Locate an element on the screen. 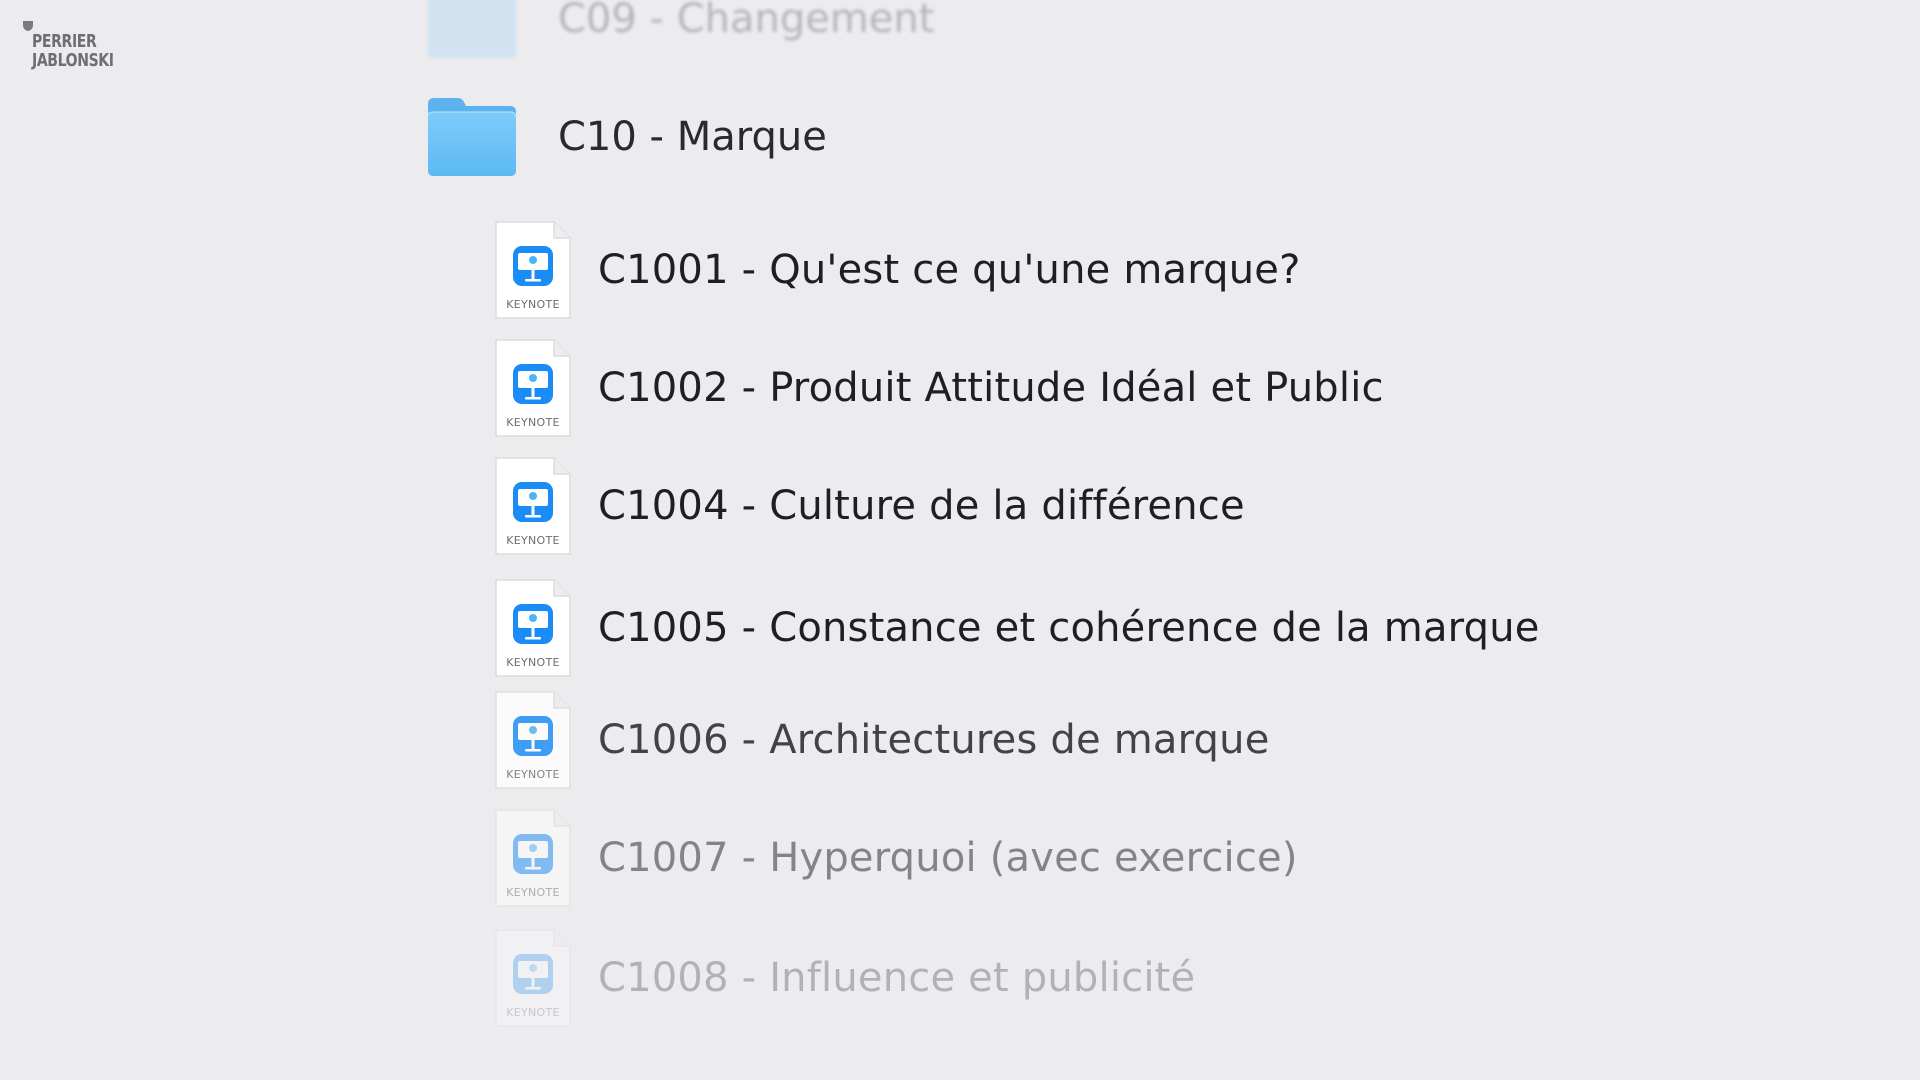 Image resolution: width=1920 pixels, height=1080 pixels. file-row: KEYNOTE C1004 - Culture de la différence is located at coordinates (869, 506).